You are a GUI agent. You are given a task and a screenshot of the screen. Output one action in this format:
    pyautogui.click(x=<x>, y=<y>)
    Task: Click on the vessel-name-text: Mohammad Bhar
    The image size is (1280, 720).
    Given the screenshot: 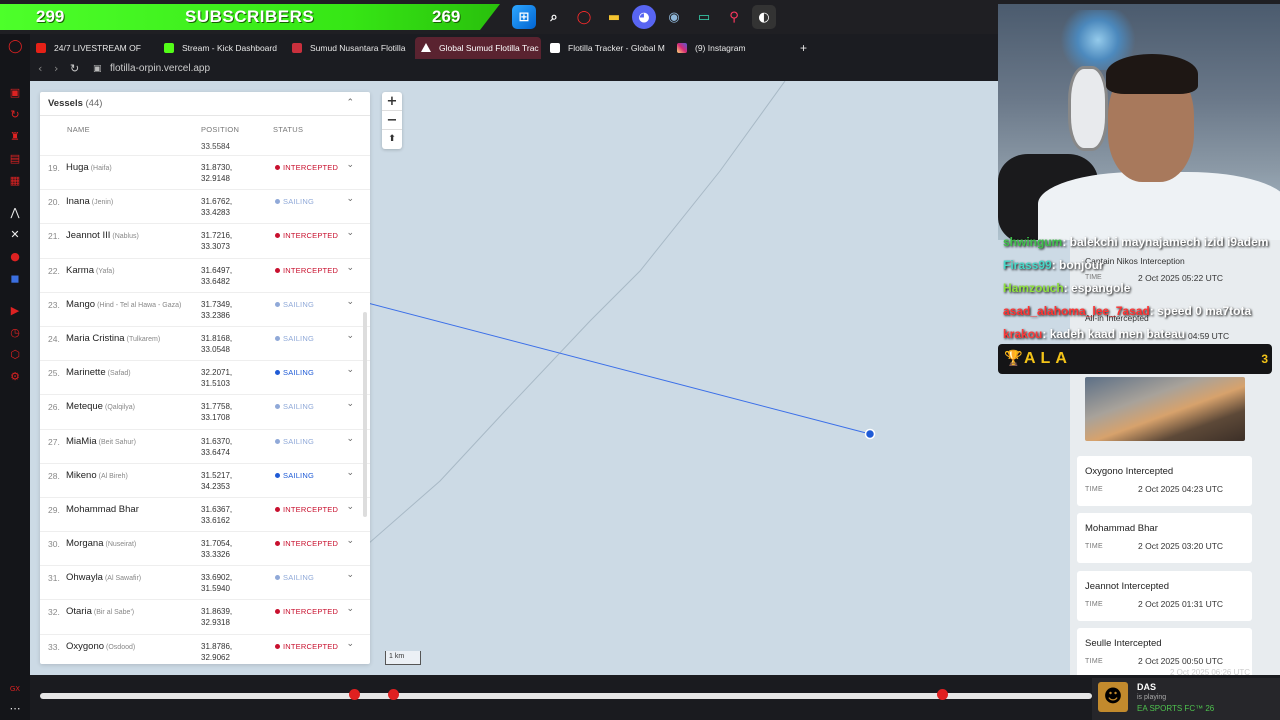 What is the action you would take?
    pyautogui.click(x=102, y=509)
    